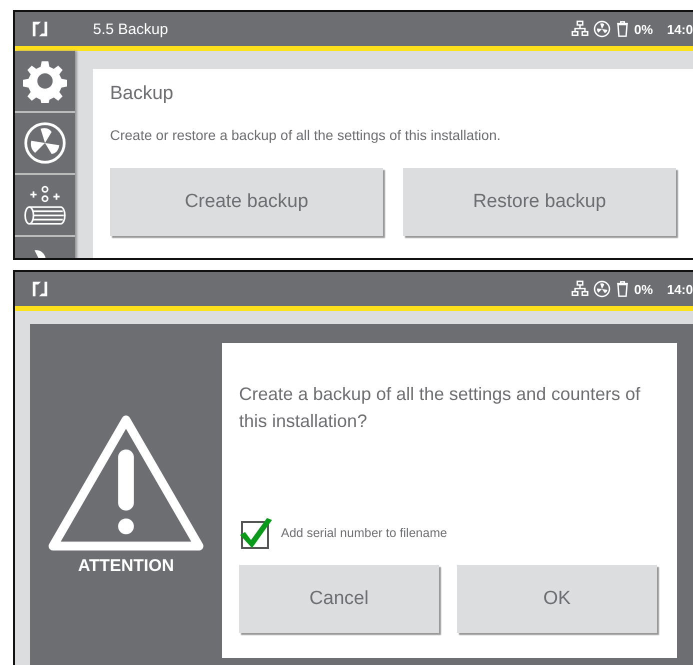  What do you see at coordinates (246, 202) in the screenshot?
I see `action-button: Create backup` at bounding box center [246, 202].